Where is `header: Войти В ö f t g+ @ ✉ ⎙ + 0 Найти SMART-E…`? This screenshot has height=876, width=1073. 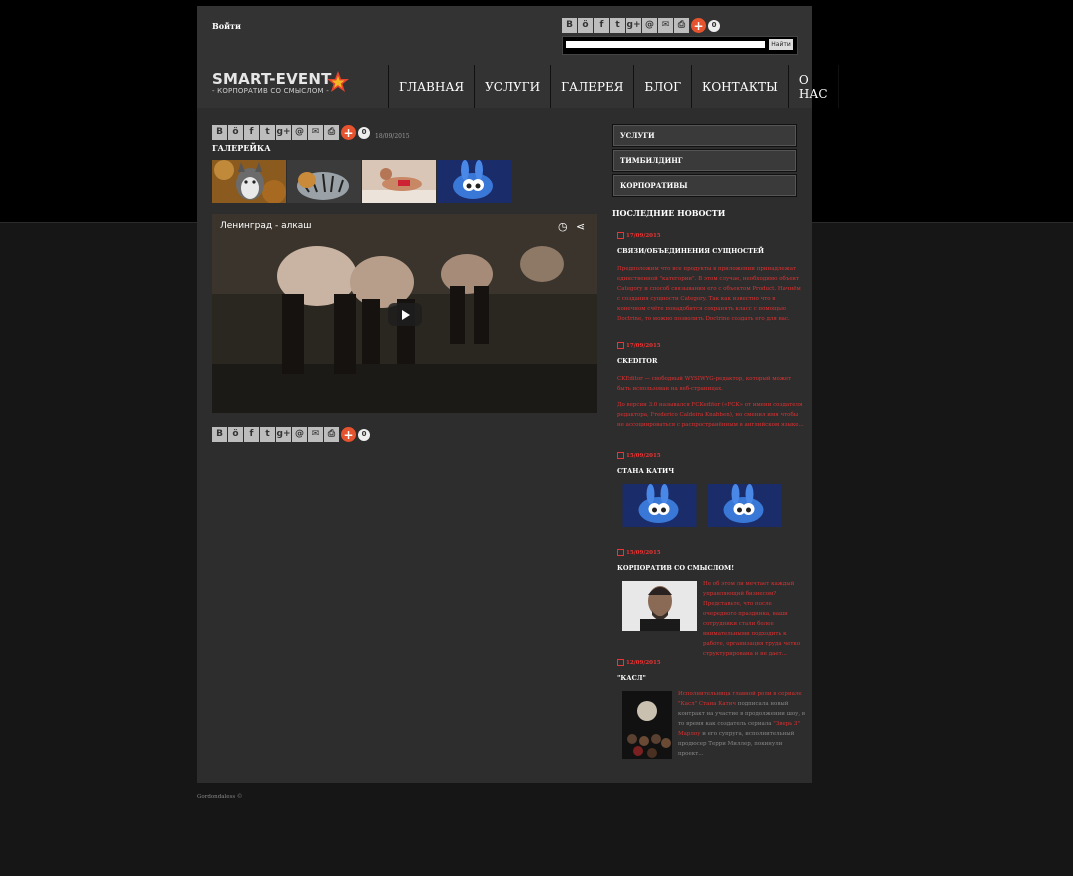 header: Войти В ö f t g+ @ ✉ ⎙ + 0 Найти SMART-E… is located at coordinates (518, 57).